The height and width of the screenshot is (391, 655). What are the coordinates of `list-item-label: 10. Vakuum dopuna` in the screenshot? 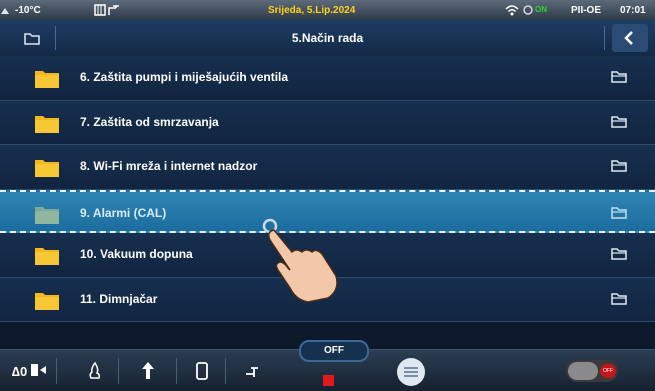 It's located at (136, 254).